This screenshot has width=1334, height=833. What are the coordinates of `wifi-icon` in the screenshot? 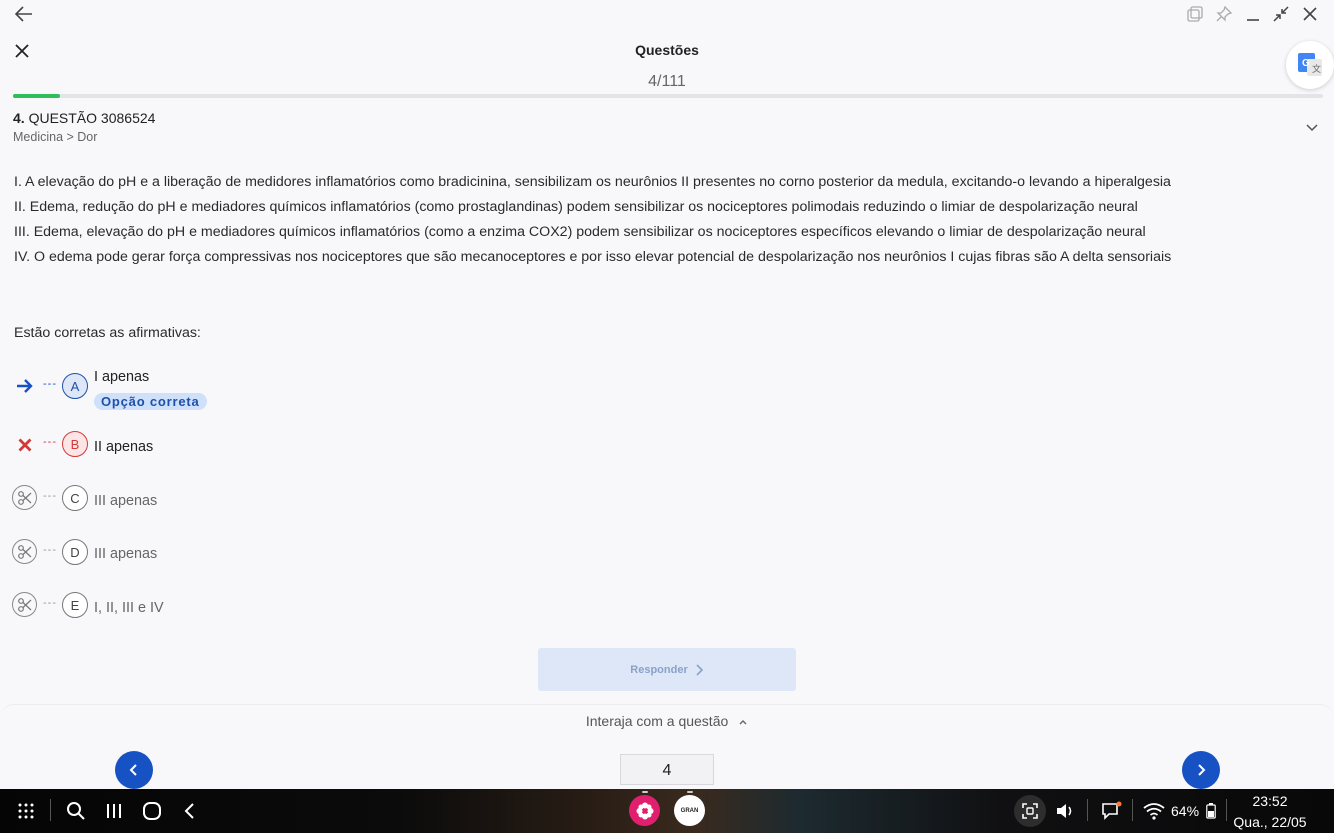 It's located at (1154, 811).